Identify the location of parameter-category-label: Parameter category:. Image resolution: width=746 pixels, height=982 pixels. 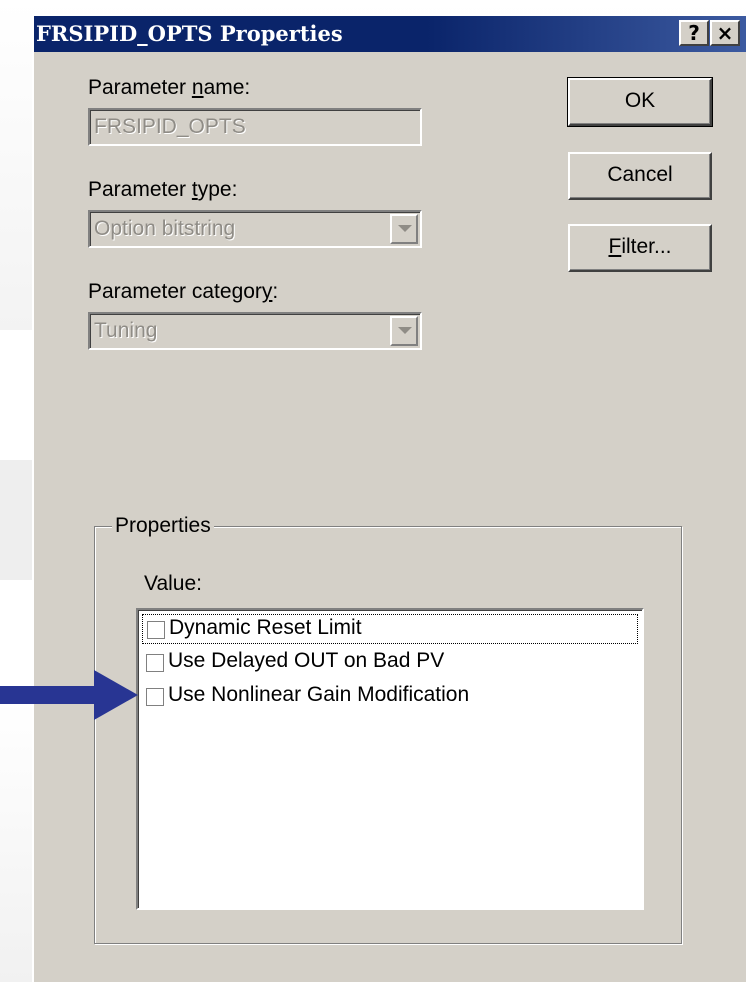
(183, 292).